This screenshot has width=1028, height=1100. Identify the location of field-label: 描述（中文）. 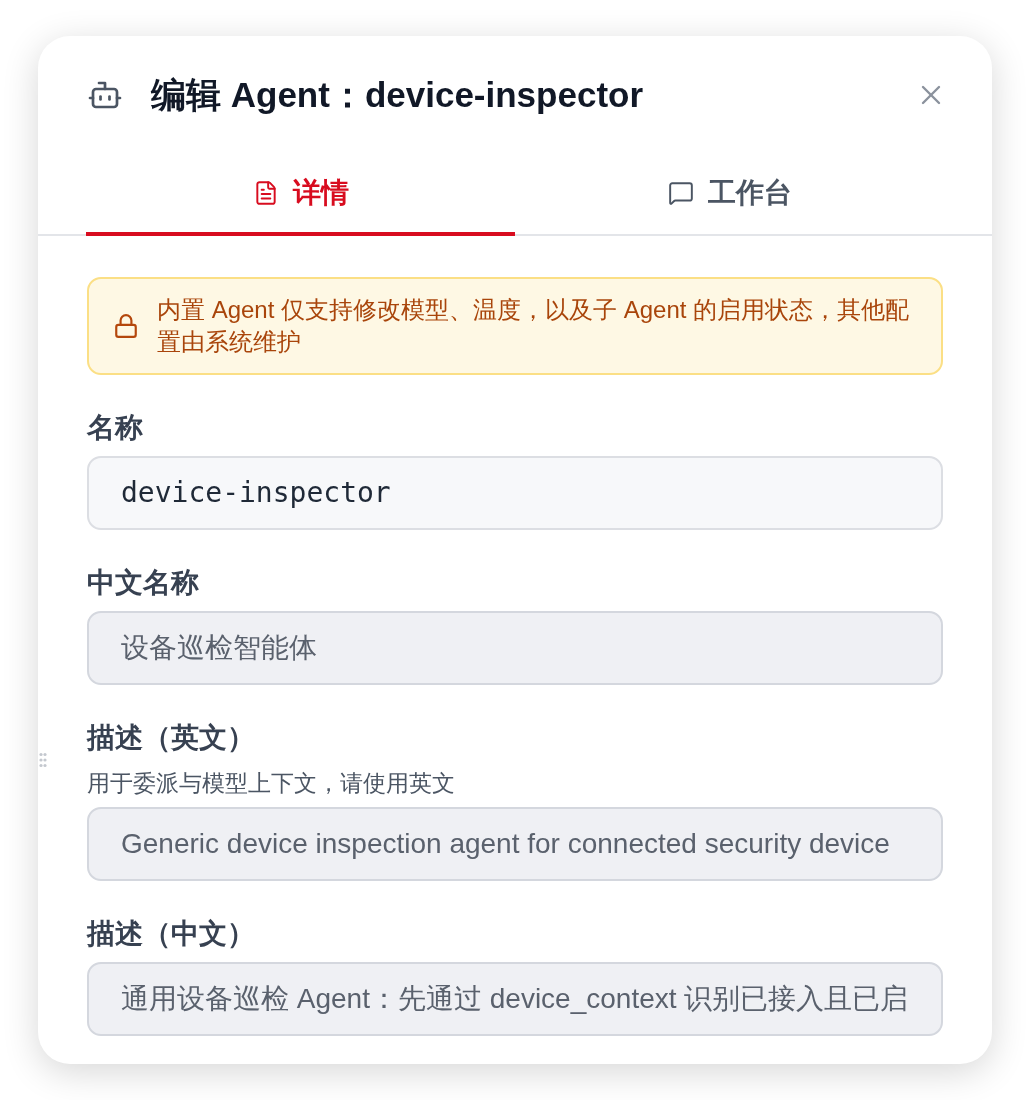
(171, 934).